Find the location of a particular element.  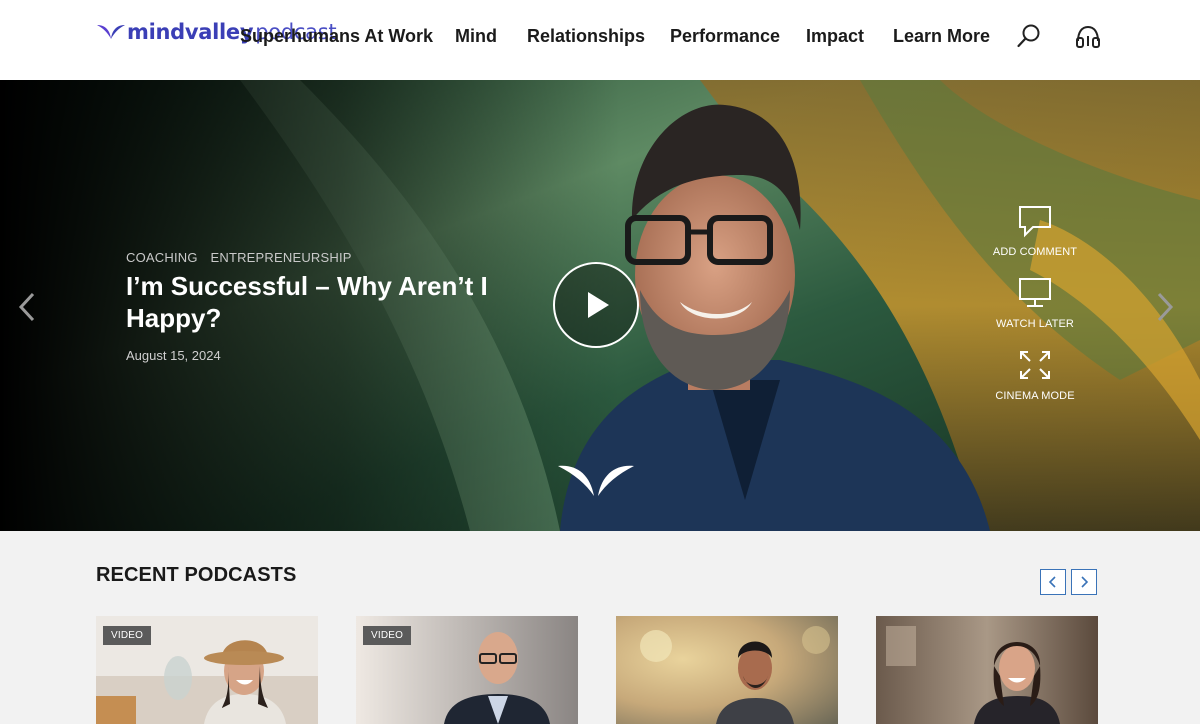

chevron-left-icon is located at coordinates (1052, 582).